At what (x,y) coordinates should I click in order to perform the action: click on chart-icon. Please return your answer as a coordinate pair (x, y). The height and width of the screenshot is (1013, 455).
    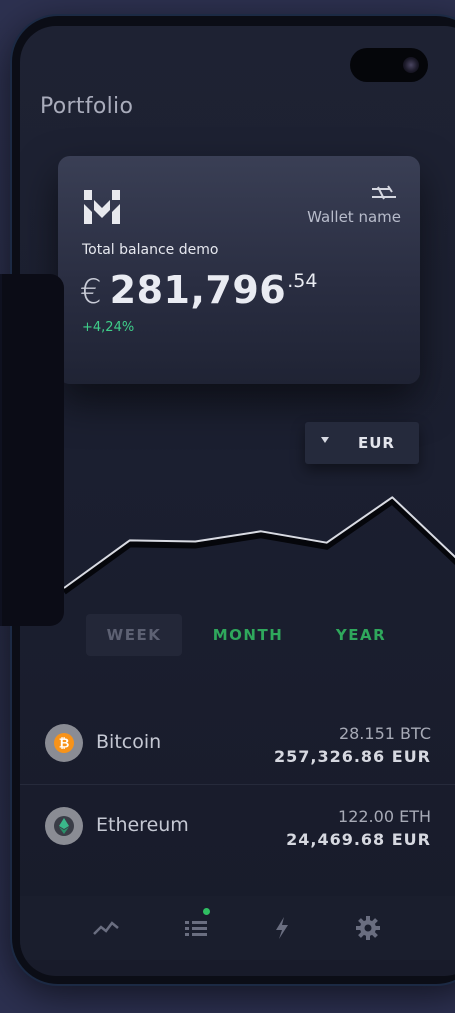
    Looking at the image, I should click on (106, 928).